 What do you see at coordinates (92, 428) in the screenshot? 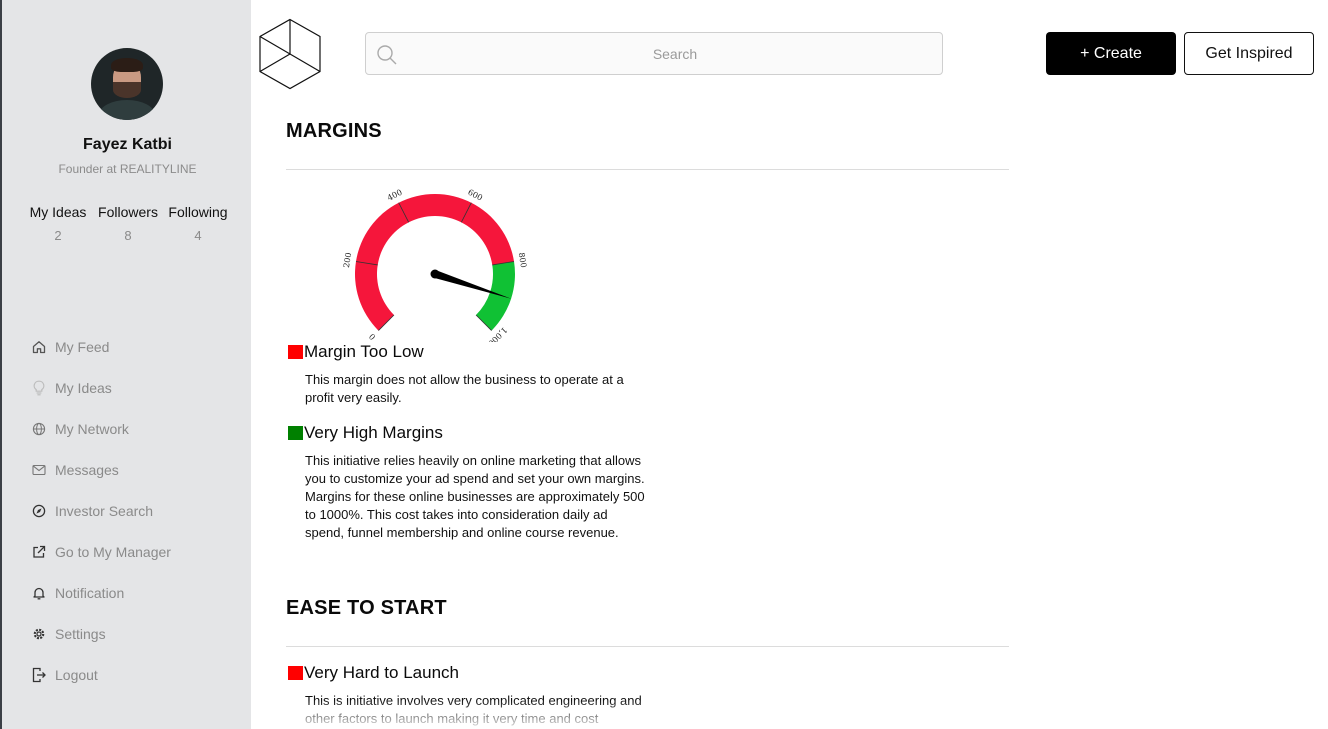
I see `sidebar-item-label: My Network` at bounding box center [92, 428].